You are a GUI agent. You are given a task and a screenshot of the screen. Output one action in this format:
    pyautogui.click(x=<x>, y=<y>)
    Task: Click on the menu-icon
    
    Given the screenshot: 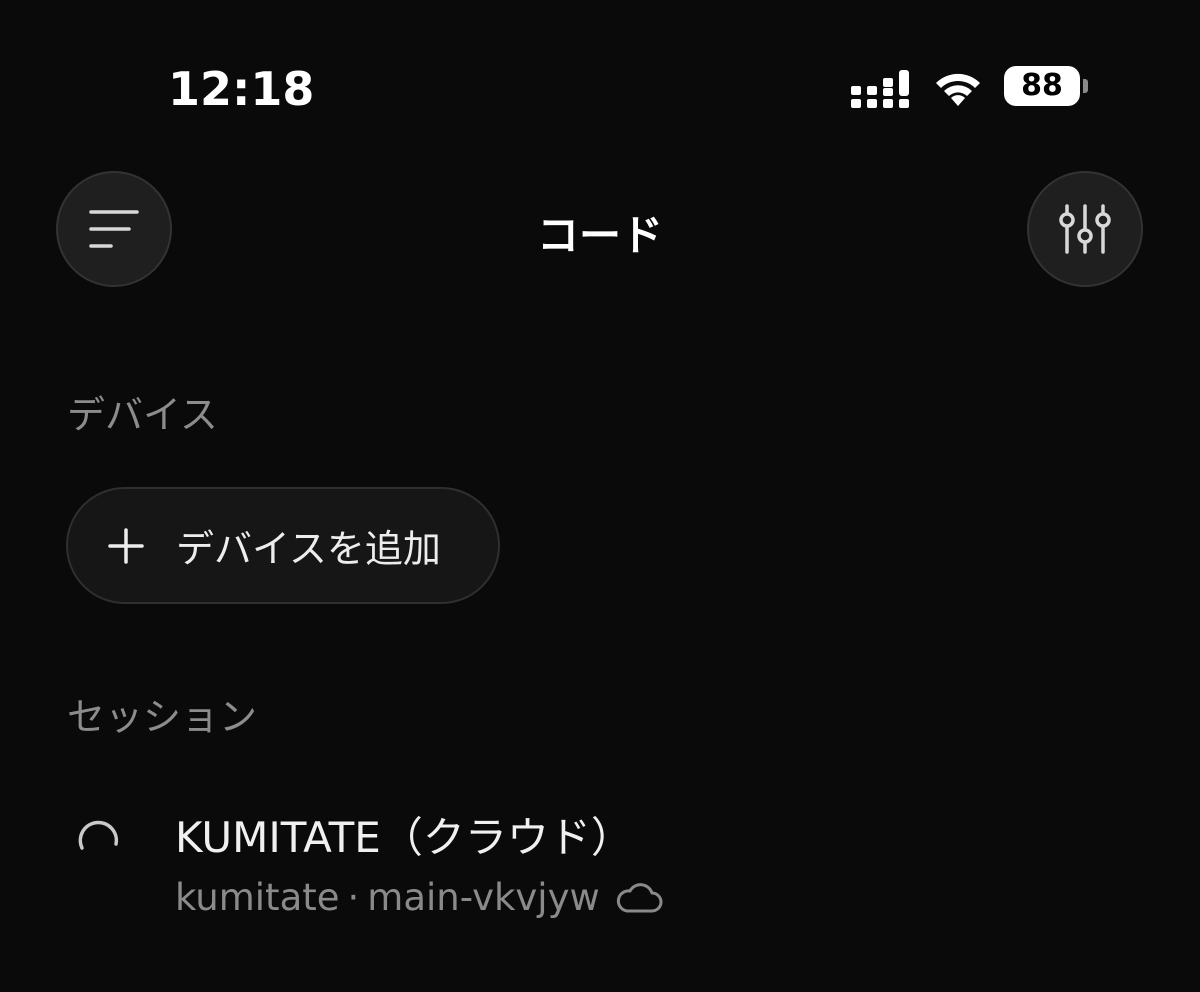 What is the action you would take?
    pyautogui.click(x=114, y=229)
    